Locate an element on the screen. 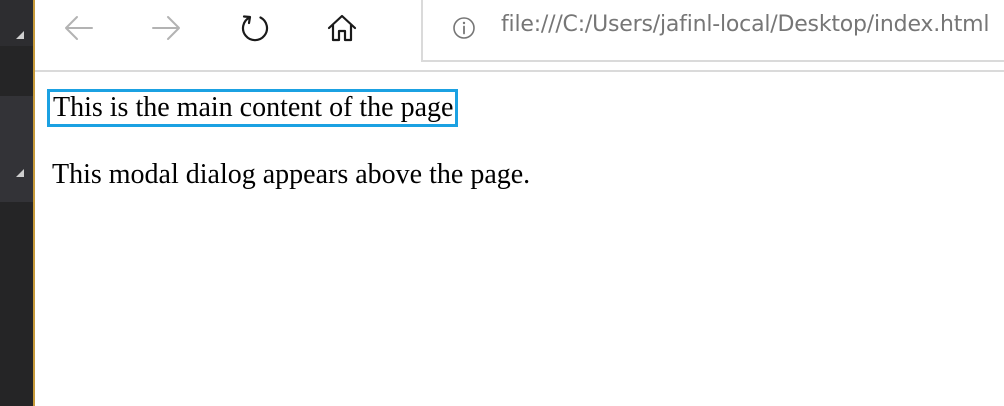 This screenshot has height=406, width=1004. info-icon is located at coordinates (464, 28).